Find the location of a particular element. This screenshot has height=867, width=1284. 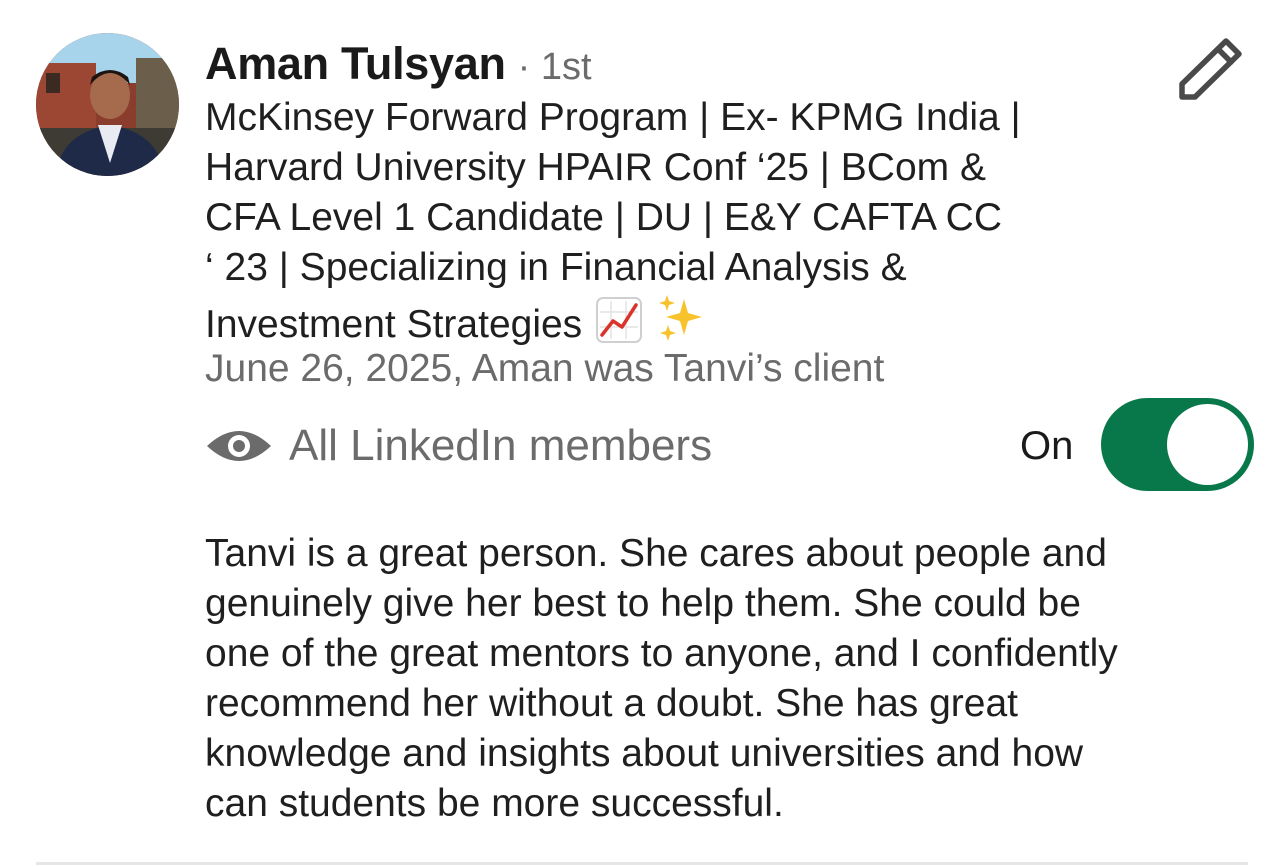

toggle-knob is located at coordinates (1207, 444).